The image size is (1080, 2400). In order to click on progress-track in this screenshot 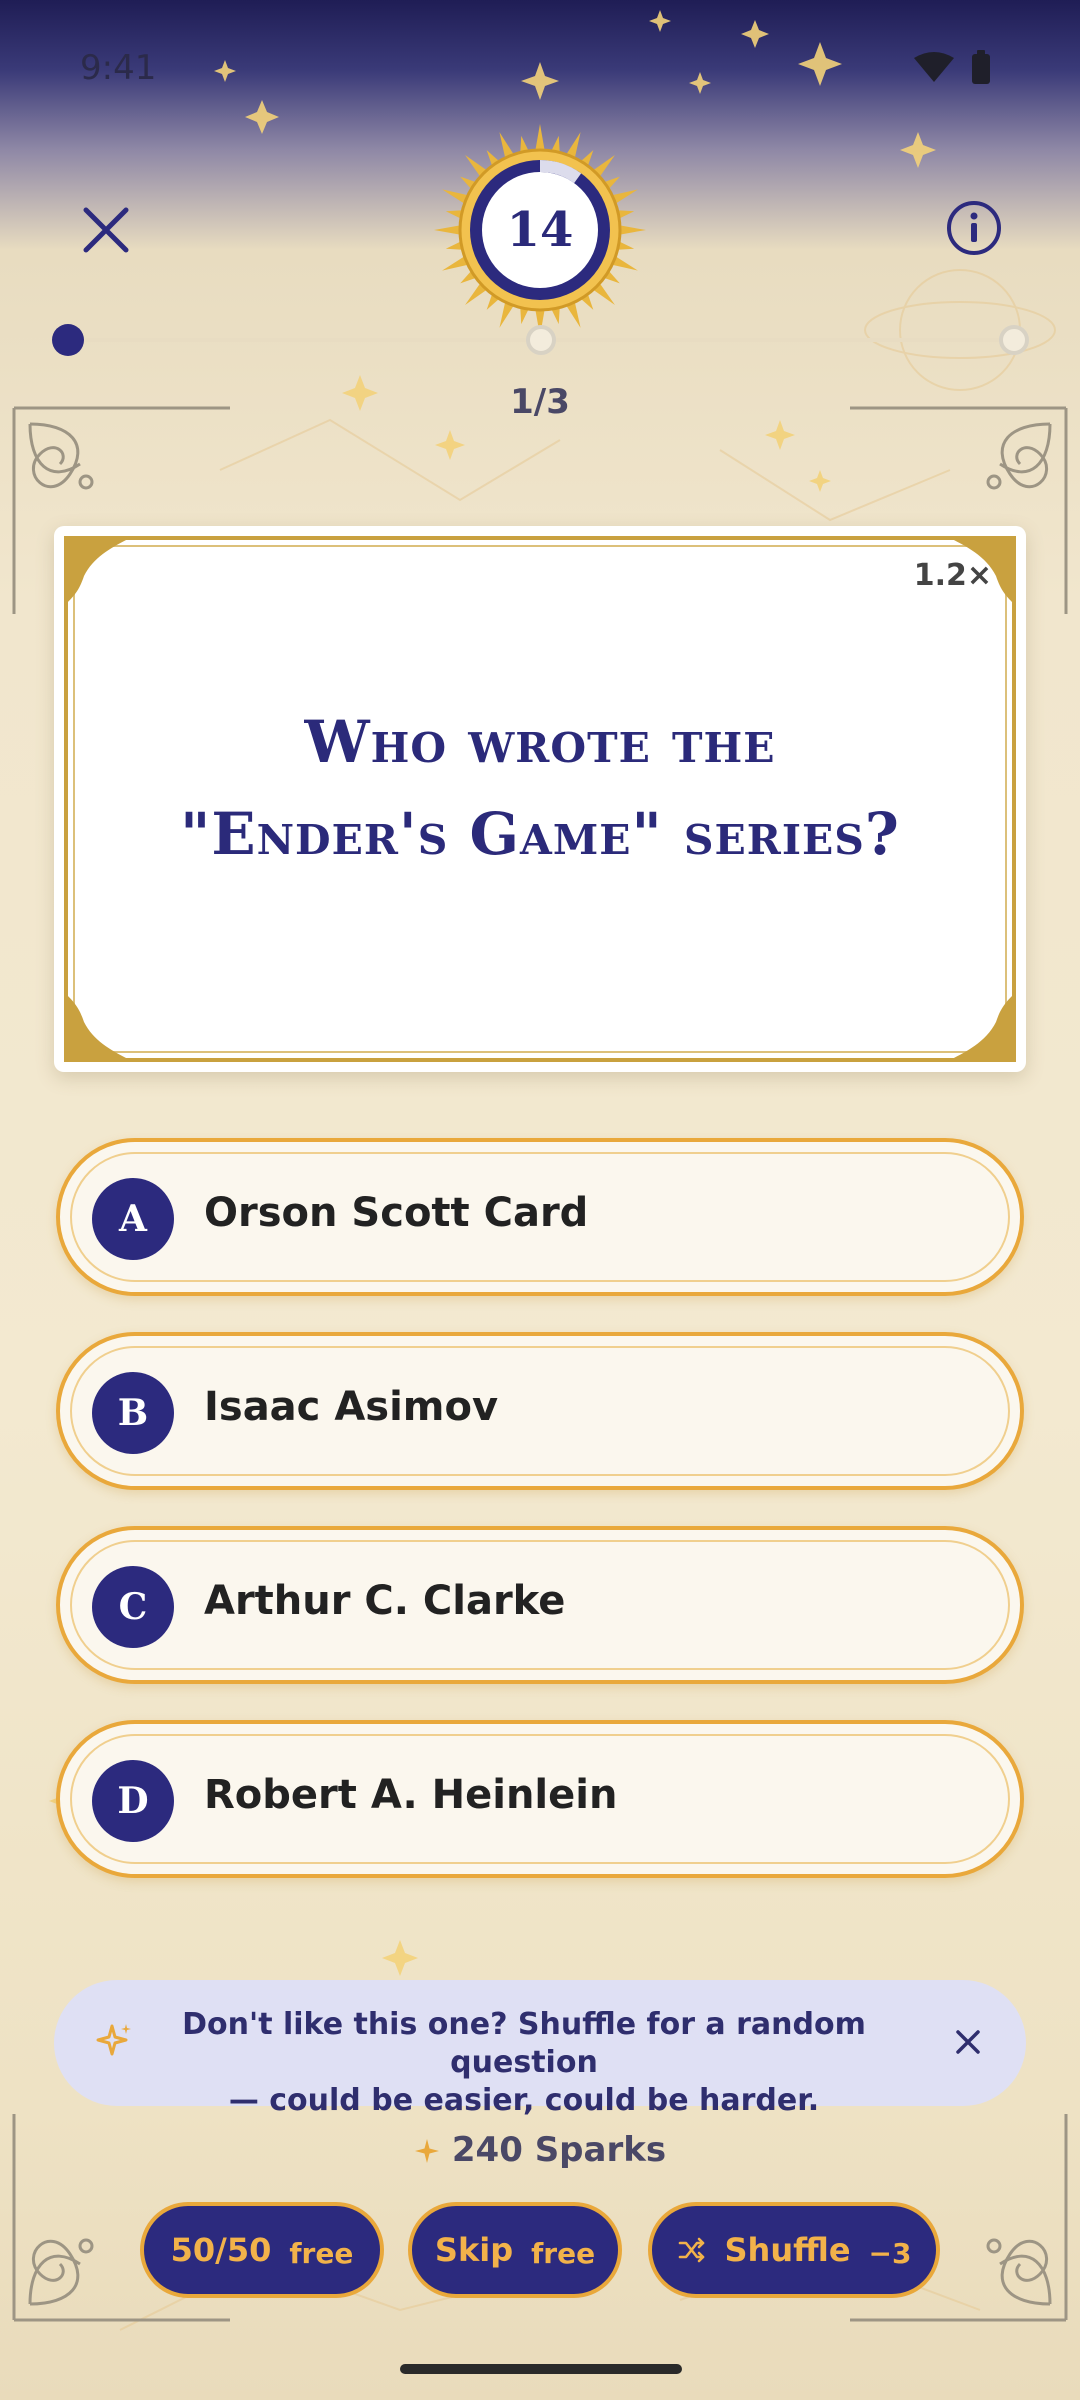, I will do `click(540, 340)`.